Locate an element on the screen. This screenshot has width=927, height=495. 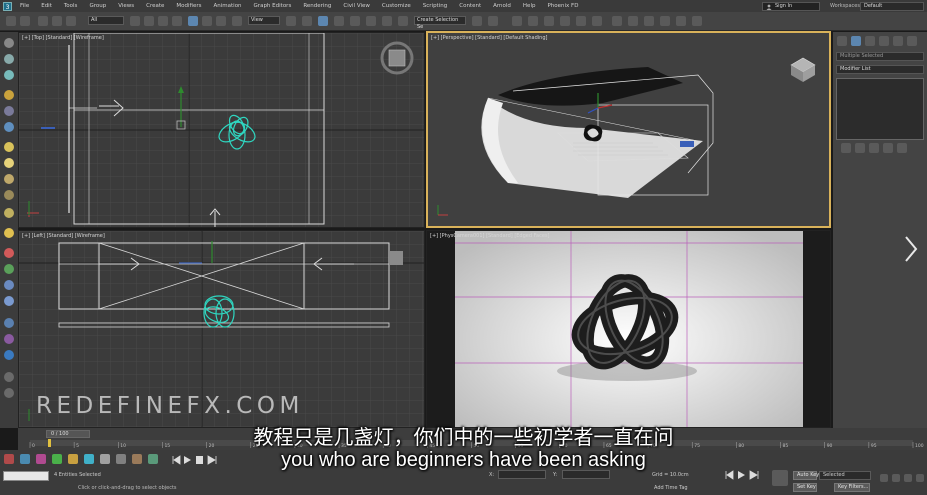
skylight-icon is located at coordinates (9, 213).